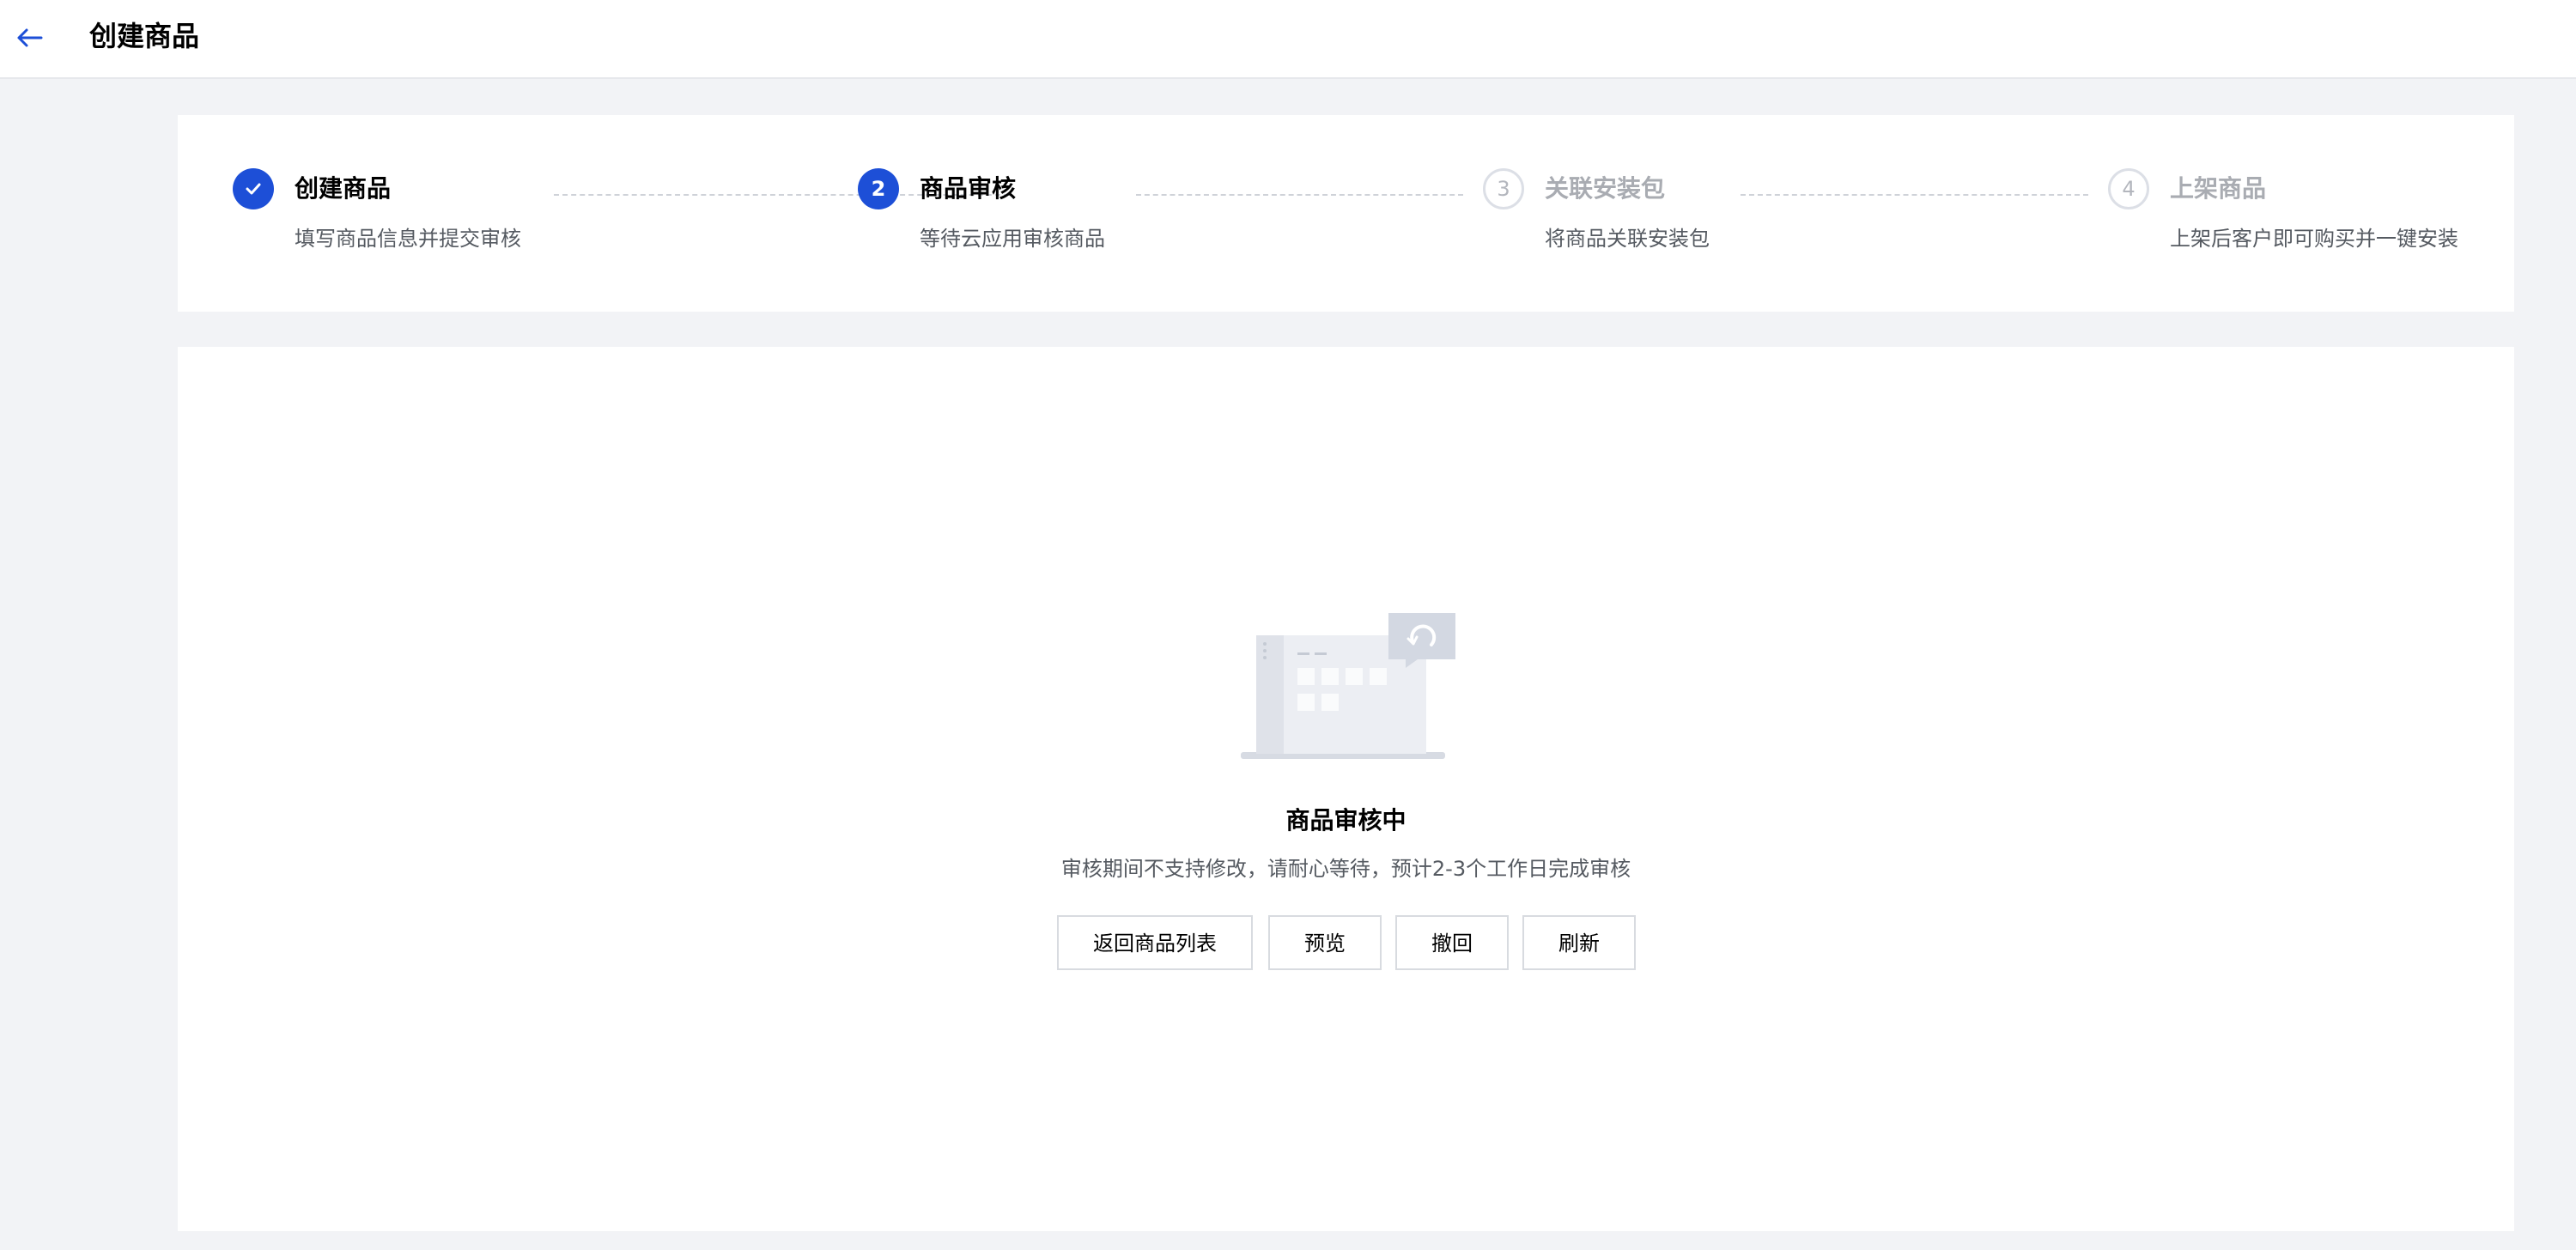  What do you see at coordinates (969, 188) in the screenshot?
I see `step-2-title: 商品审核` at bounding box center [969, 188].